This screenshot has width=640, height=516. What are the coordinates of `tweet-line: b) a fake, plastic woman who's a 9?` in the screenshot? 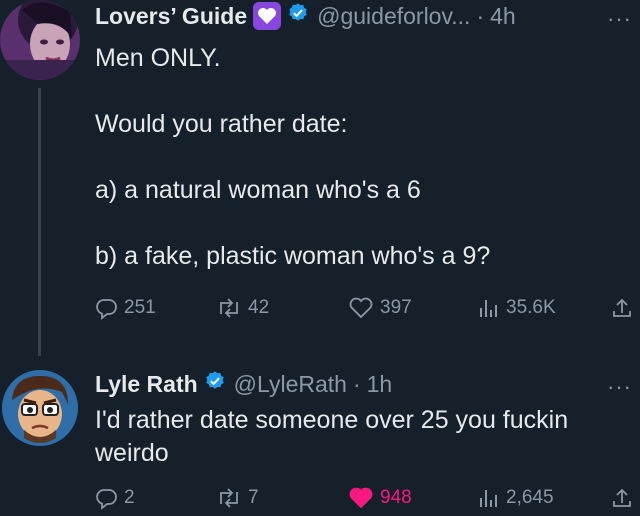 It's located at (293, 256).